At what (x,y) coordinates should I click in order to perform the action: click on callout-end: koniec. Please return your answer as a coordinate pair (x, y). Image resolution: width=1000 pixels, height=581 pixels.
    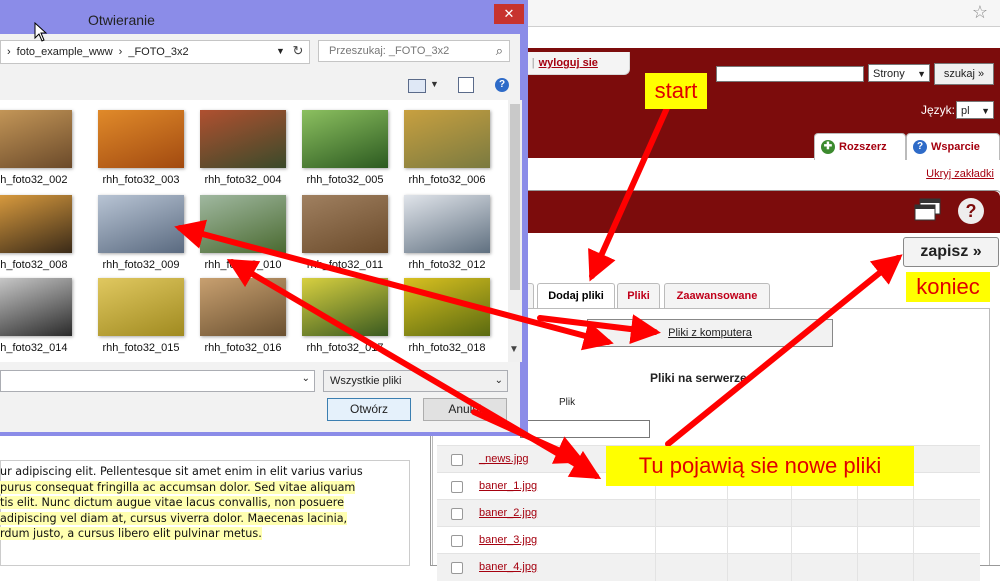
    Looking at the image, I should click on (948, 287).